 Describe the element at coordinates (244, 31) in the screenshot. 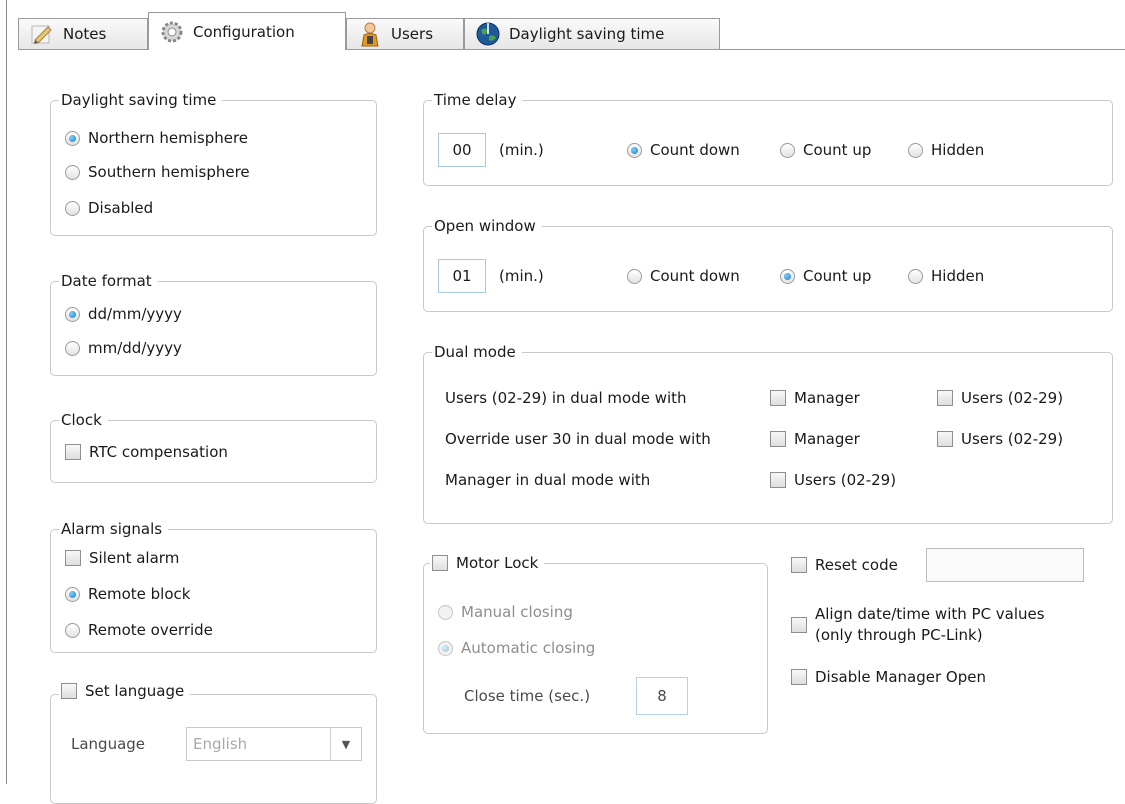

I see `tab-label: Configuration` at that location.